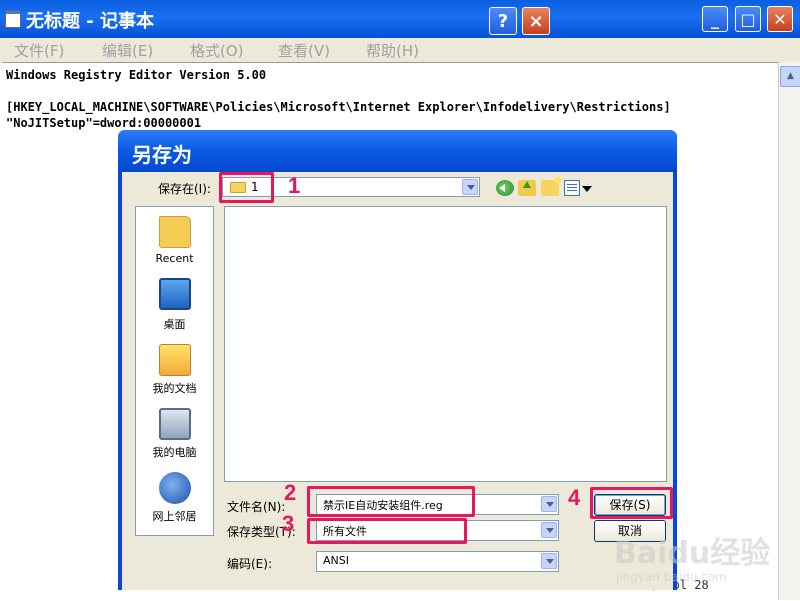 The width and height of the screenshot is (800, 601). What do you see at coordinates (671, 577) in the screenshot?
I see `watermark-url: jingyan.baidu.com` at bounding box center [671, 577].